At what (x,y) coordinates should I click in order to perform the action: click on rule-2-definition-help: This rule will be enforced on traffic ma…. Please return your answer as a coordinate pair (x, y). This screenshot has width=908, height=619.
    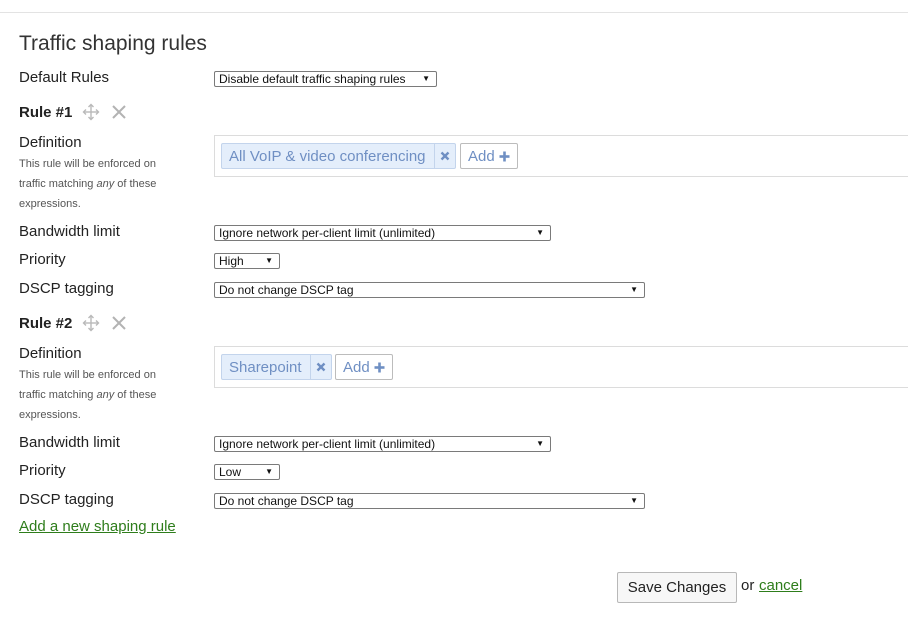
    Looking at the image, I should click on (88, 395).